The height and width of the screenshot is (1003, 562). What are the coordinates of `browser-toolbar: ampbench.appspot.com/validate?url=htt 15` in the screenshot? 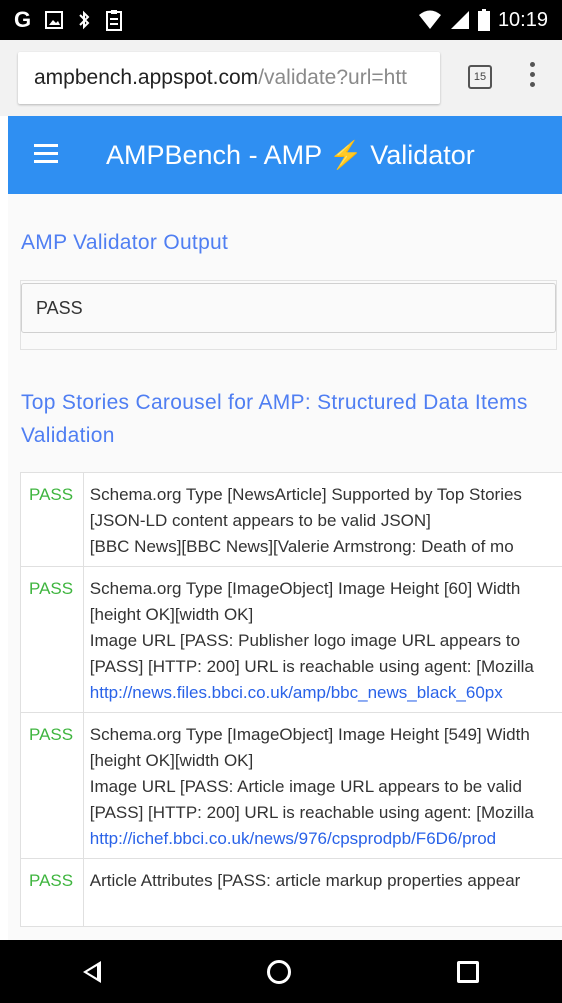 It's located at (281, 78).